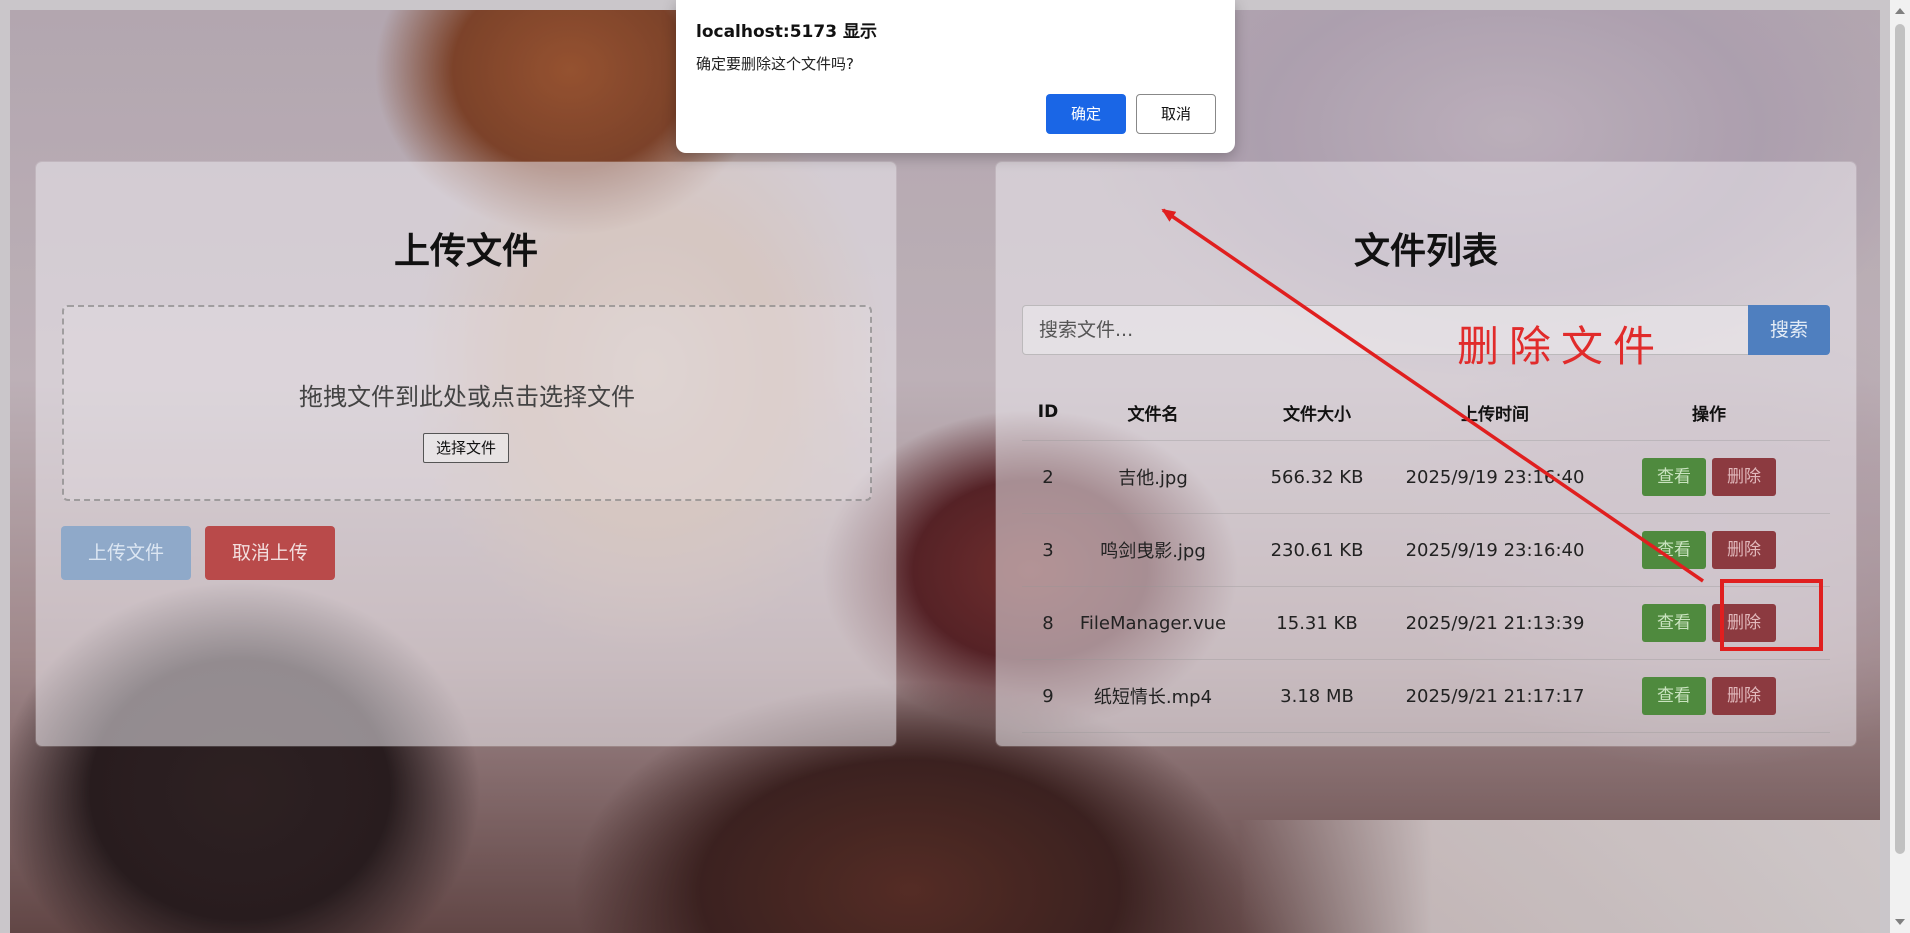  I want to click on table-header-row: ID 文件名 文件大小 上传时间 操作, so click(1426, 412).